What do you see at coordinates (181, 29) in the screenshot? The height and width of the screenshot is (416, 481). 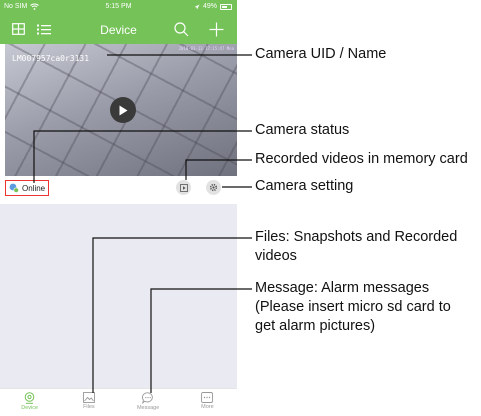 I see `search-icon` at bounding box center [181, 29].